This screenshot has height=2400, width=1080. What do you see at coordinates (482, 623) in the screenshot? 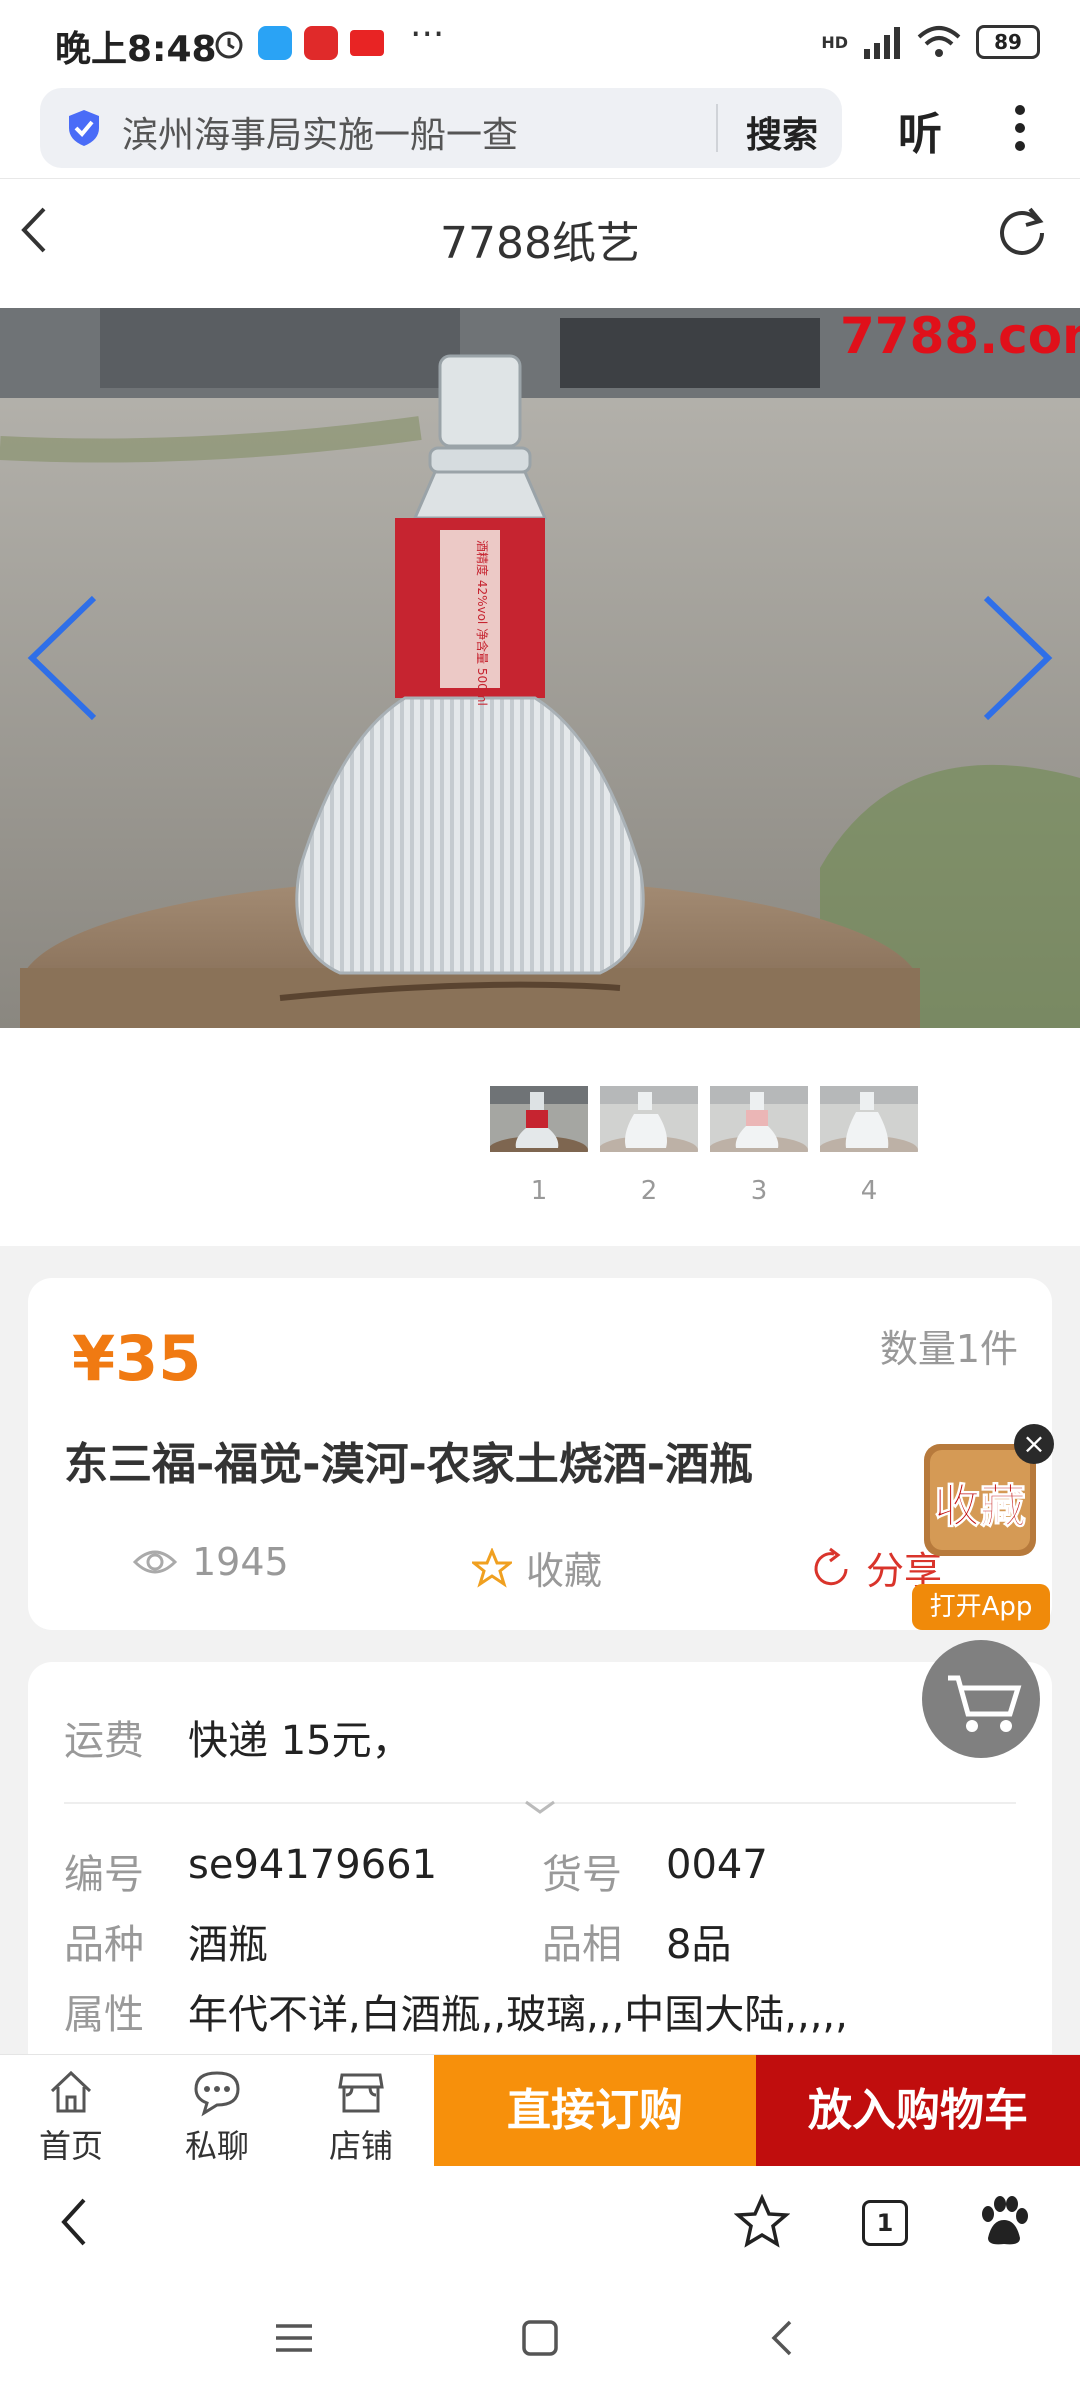
I see `bottle-label-text: 酒精度 42%vol 净含量 500ml` at bounding box center [482, 623].